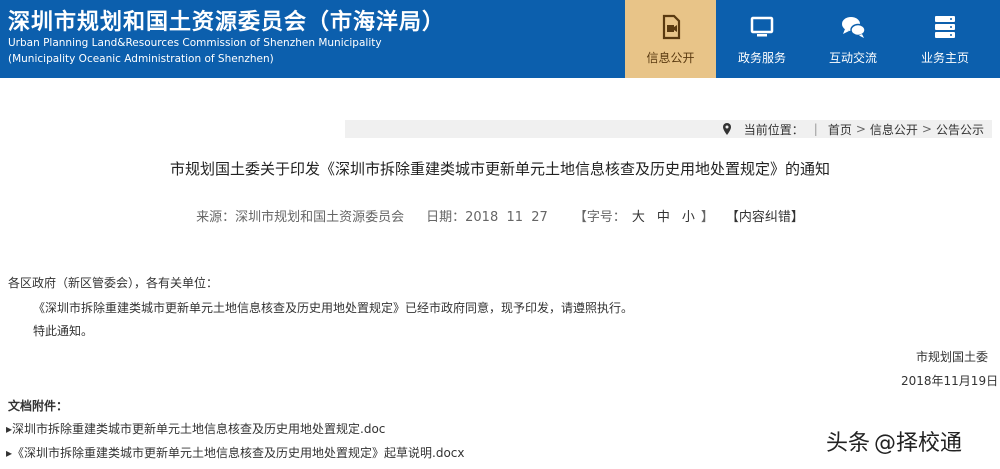 The height and width of the screenshot is (469, 1000). Describe the element at coordinates (894, 129) in the screenshot. I see `breadcrumb-info-public: 信息公开` at that location.